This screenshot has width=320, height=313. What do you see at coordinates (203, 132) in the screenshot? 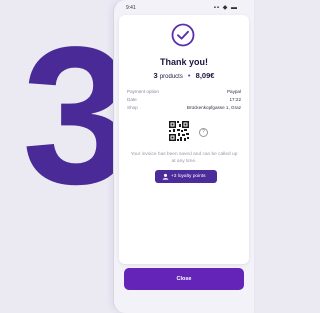
I see `help-icon: ?` at bounding box center [203, 132].